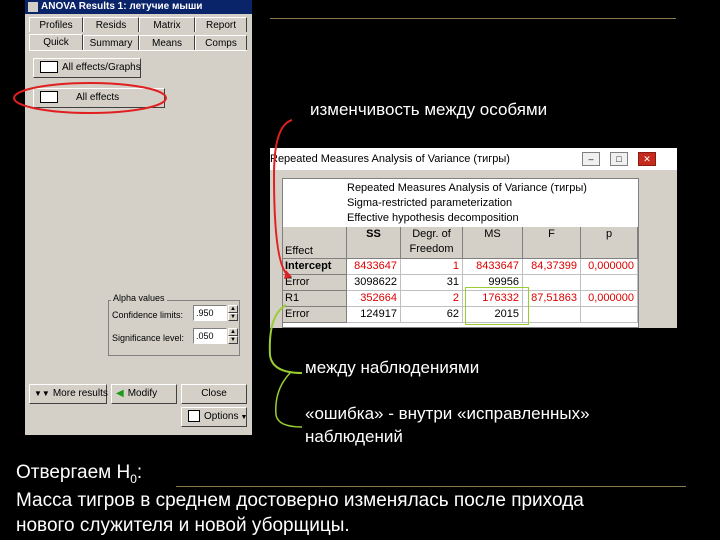 This screenshot has height=540, width=720. I want to click on highlight-ellipse, so click(90, 98).